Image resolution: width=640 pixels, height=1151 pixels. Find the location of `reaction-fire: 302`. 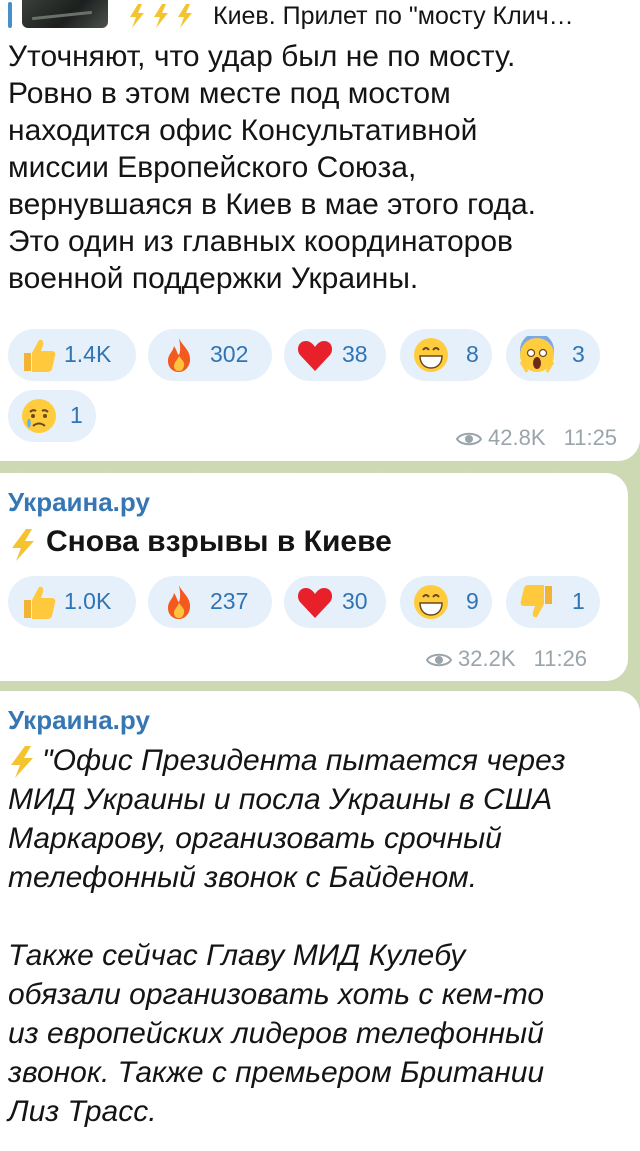

reaction-fire: 302 is located at coordinates (210, 355).